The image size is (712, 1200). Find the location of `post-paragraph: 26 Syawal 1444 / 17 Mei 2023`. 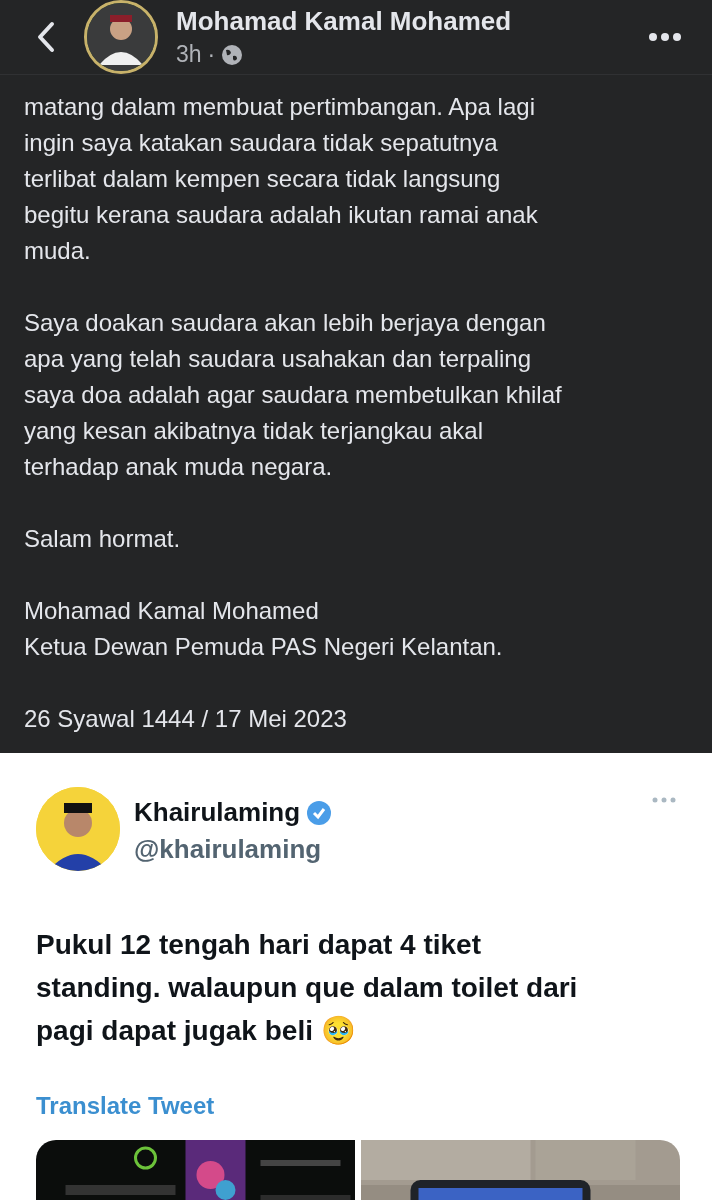

post-paragraph: 26 Syawal 1444 / 17 Mei 2023 is located at coordinates (186, 719).